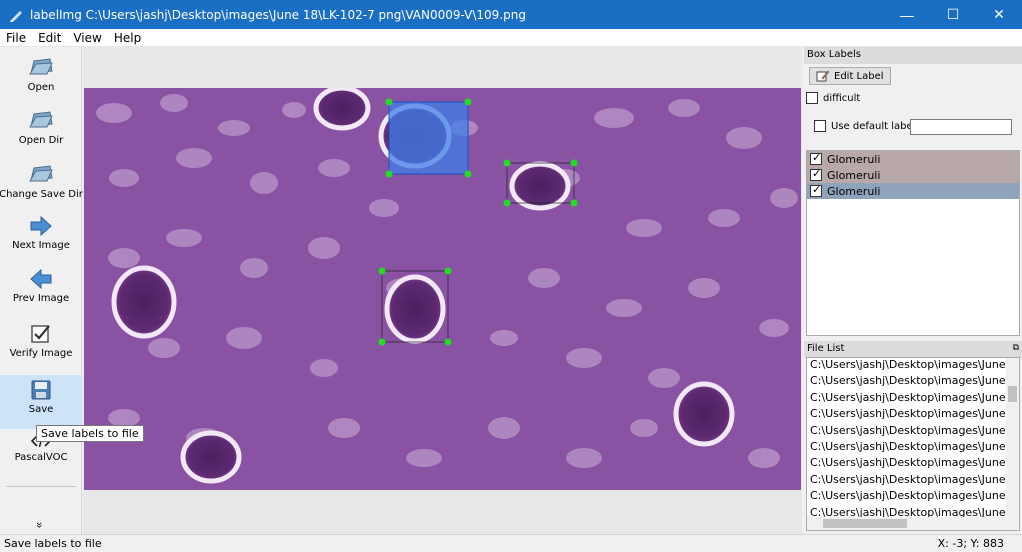 The width and height of the screenshot is (1022, 552). I want to click on pascalvoc-label: PascalVOC, so click(41, 457).